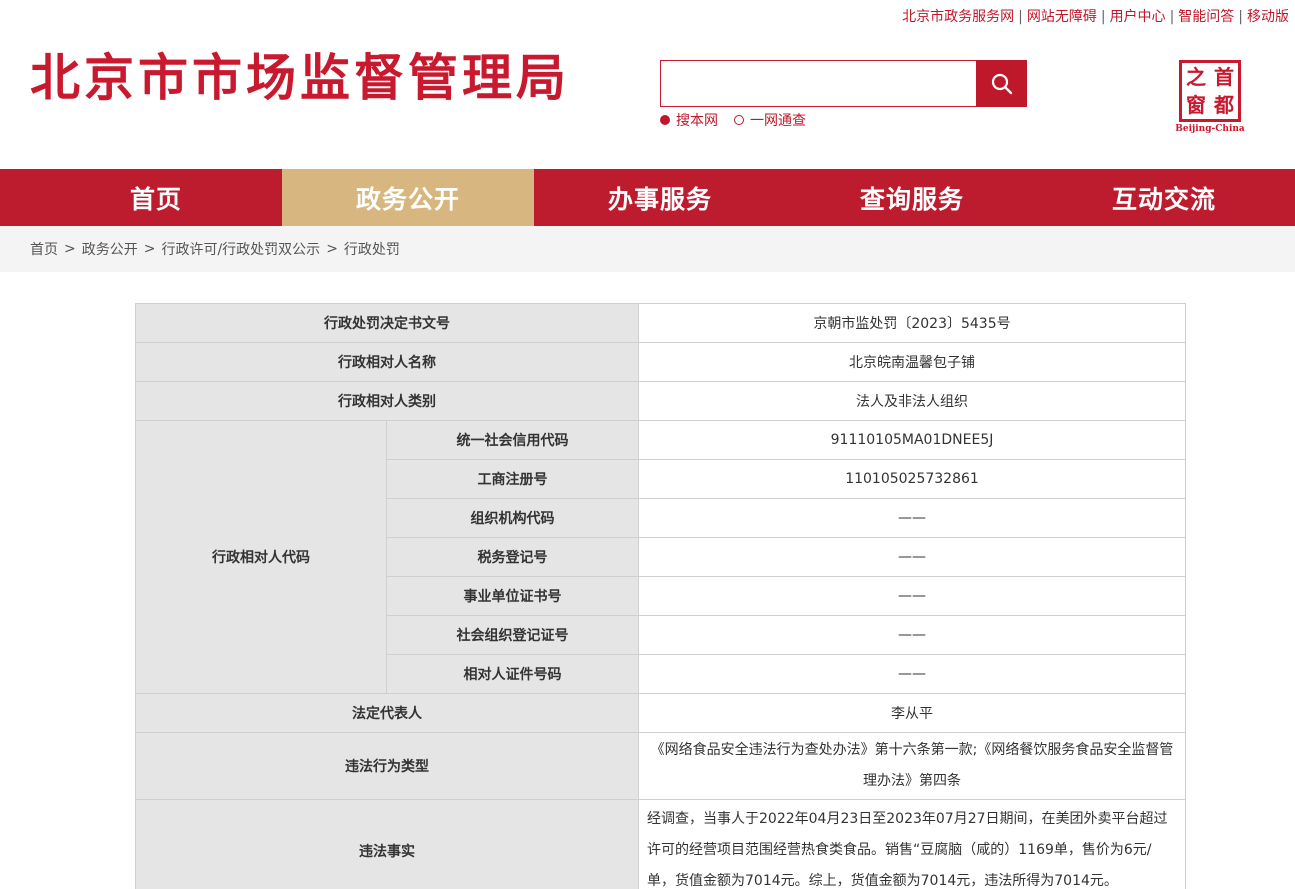 The image size is (1295, 889). What do you see at coordinates (512, 596) in the screenshot?
I see `code-label: 事业单位证书号` at bounding box center [512, 596].